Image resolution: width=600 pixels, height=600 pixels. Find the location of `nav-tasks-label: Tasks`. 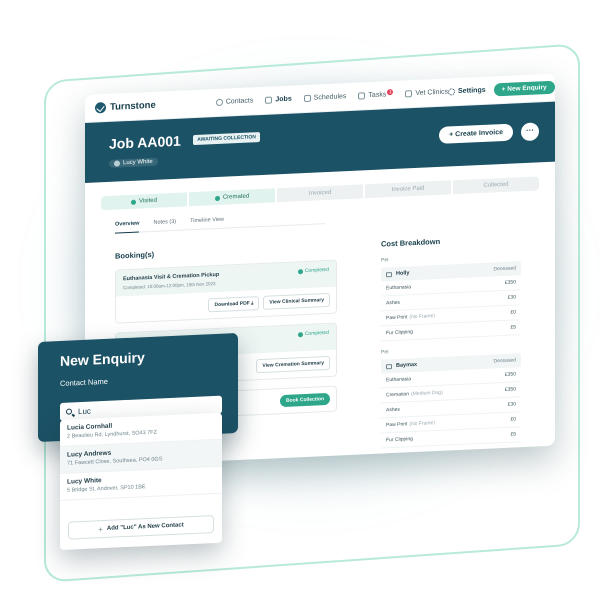

nav-tasks-label: Tasks is located at coordinates (377, 95).